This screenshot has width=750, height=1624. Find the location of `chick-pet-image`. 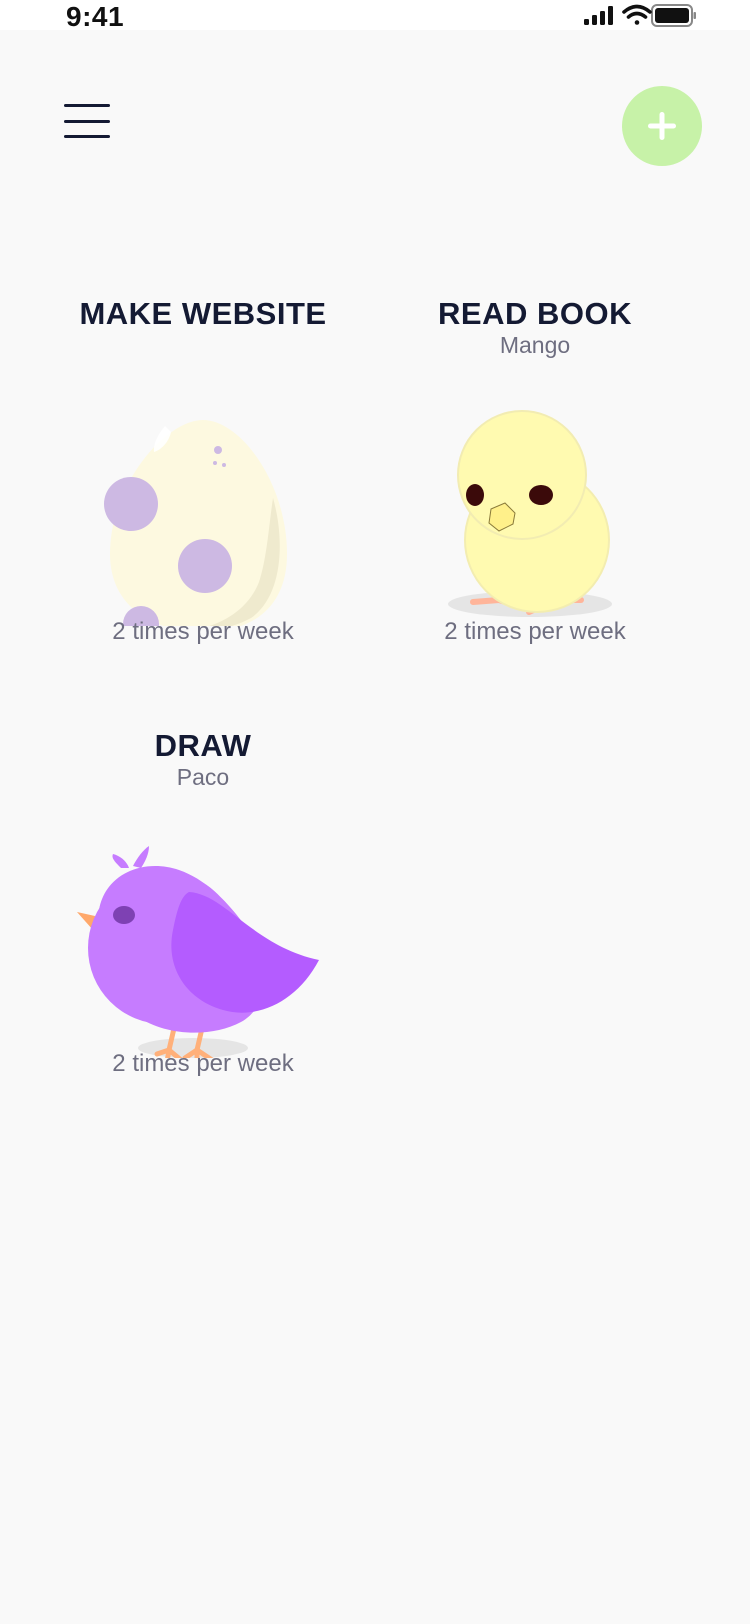

chick-pet-image is located at coordinates (530, 513).